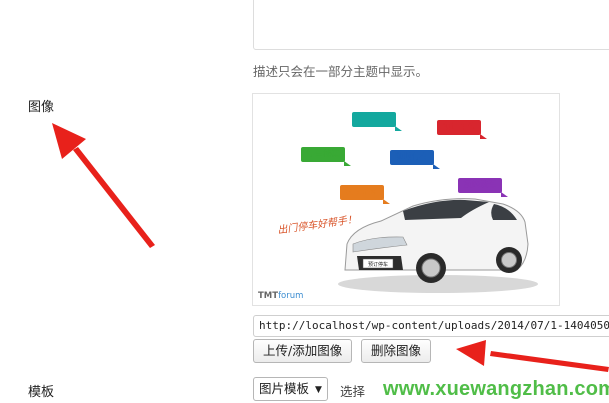  Describe the element at coordinates (318, 390) in the screenshot. I see `chevron-down-icon: ▼` at that location.